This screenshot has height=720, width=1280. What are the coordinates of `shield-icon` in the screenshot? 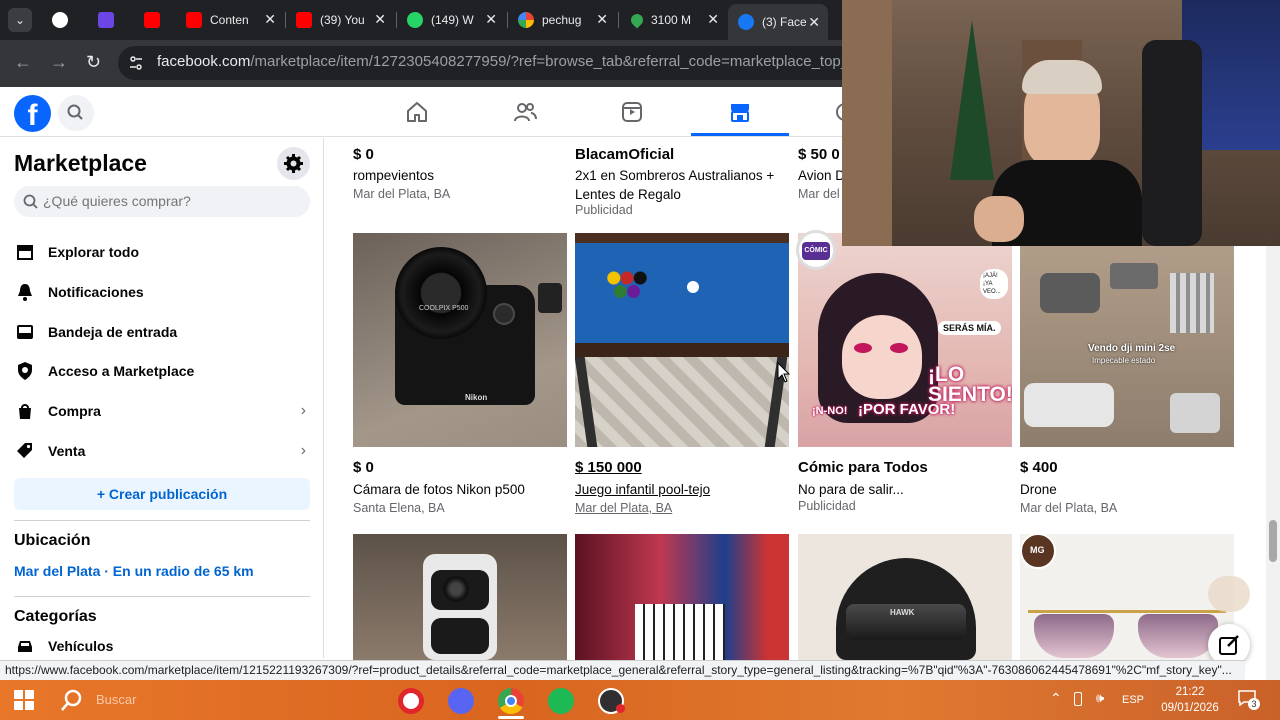 It's located at (25, 371).